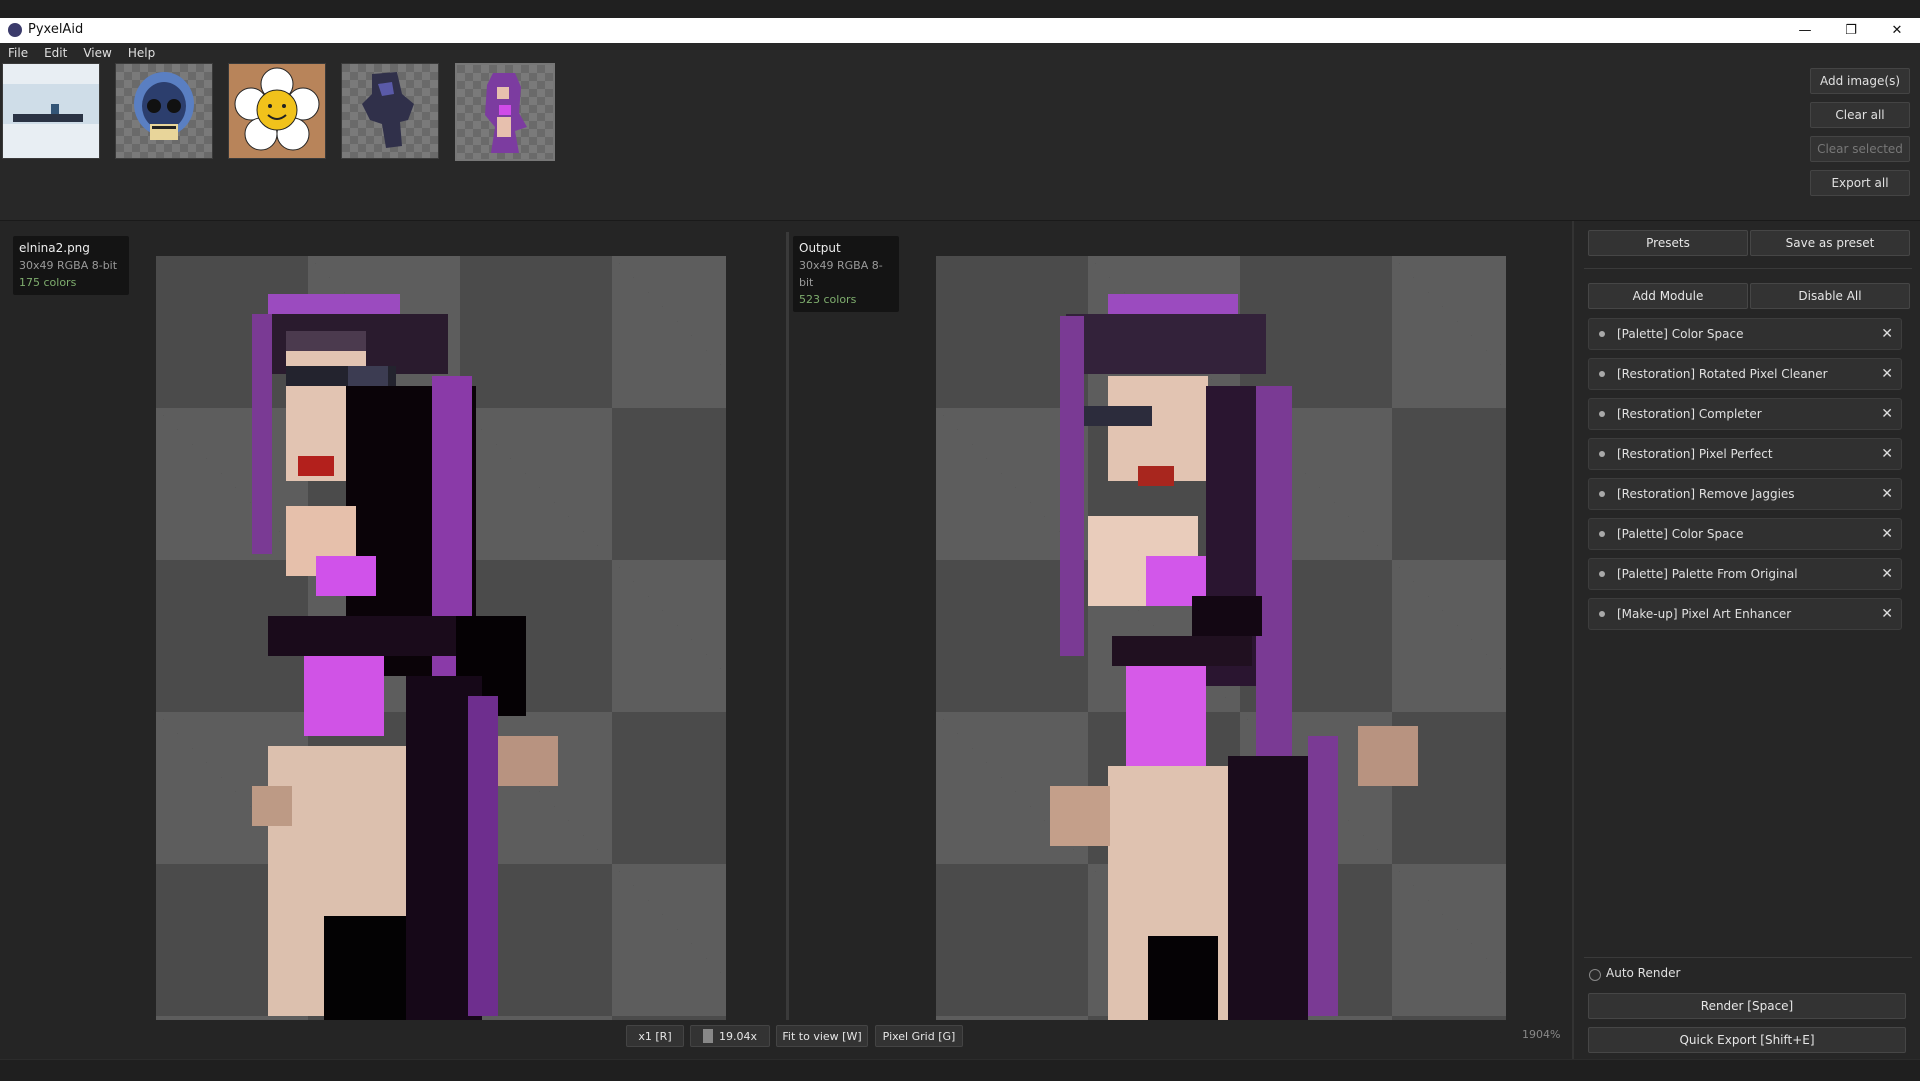  What do you see at coordinates (1689, 414) in the screenshot?
I see `module-label: [Restoration] Completer` at bounding box center [1689, 414].